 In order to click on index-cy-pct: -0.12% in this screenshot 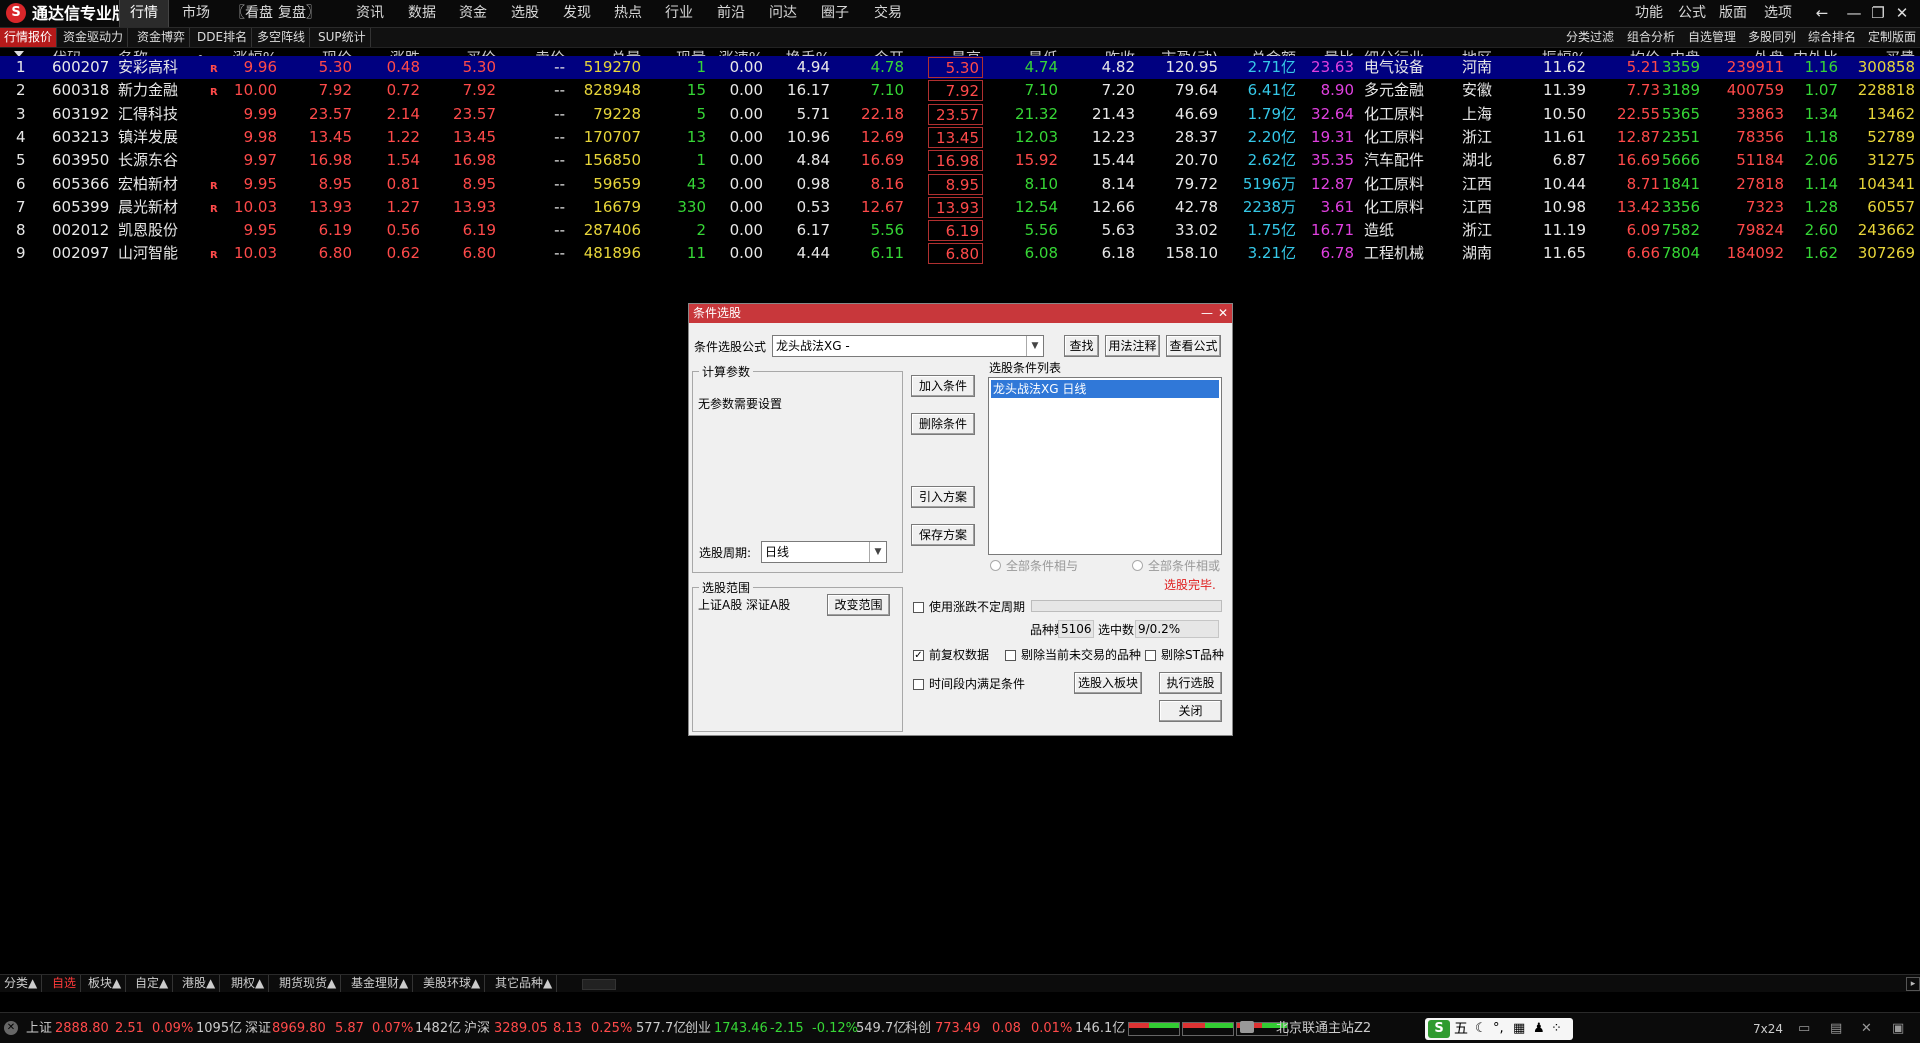, I will do `click(835, 1028)`.